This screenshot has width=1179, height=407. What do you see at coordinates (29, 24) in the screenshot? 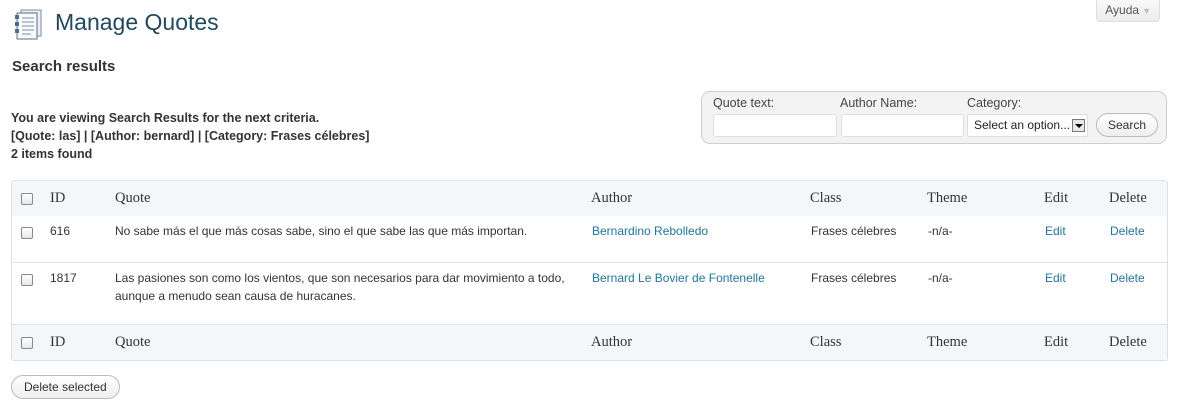
I see `quotes-page-icon` at bounding box center [29, 24].